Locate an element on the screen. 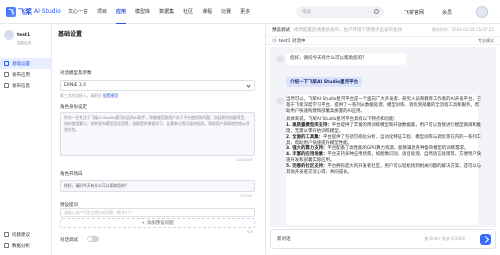 This screenshot has height=255, width=500. sidebar-item-feedback: 问题建议 is located at coordinates (26, 234).